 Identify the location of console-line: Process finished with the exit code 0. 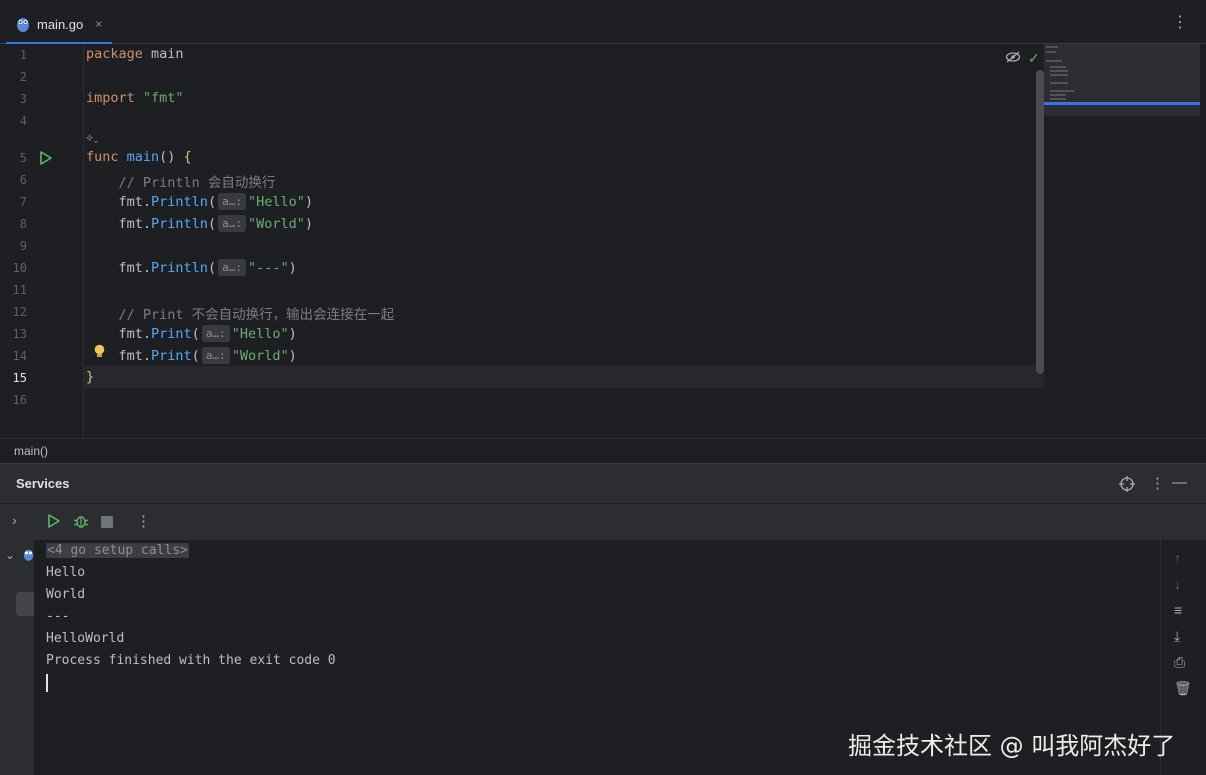
(191, 660).